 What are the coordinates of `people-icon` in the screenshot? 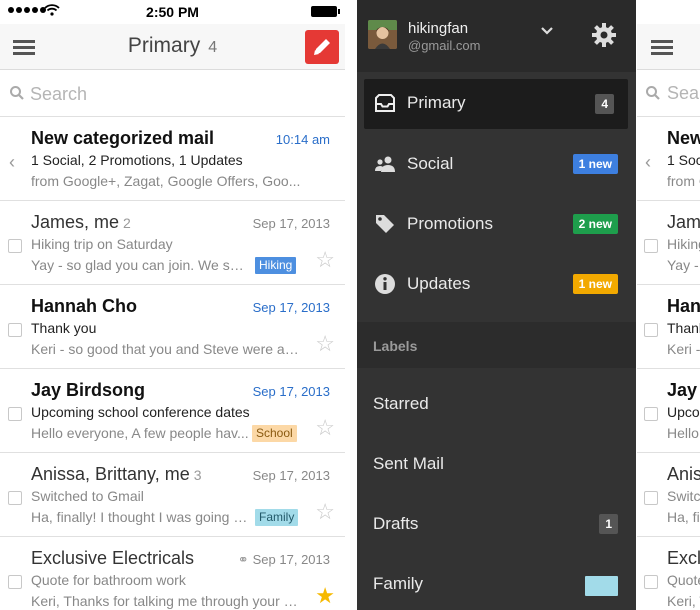 It's located at (385, 164).